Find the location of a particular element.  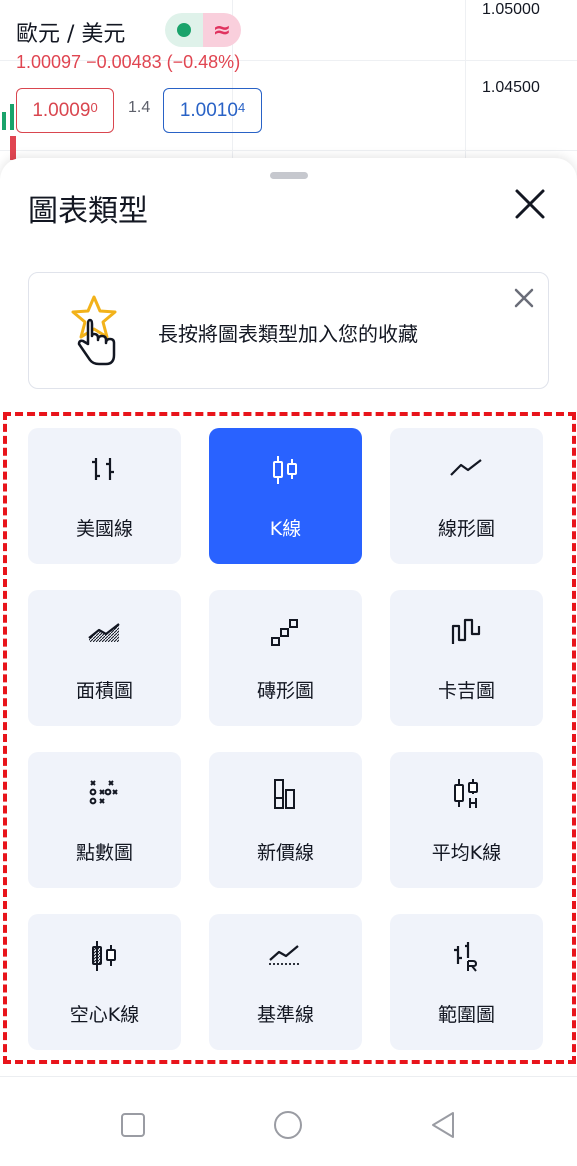

buy-price-main: 1.0010 is located at coordinates (208, 110).